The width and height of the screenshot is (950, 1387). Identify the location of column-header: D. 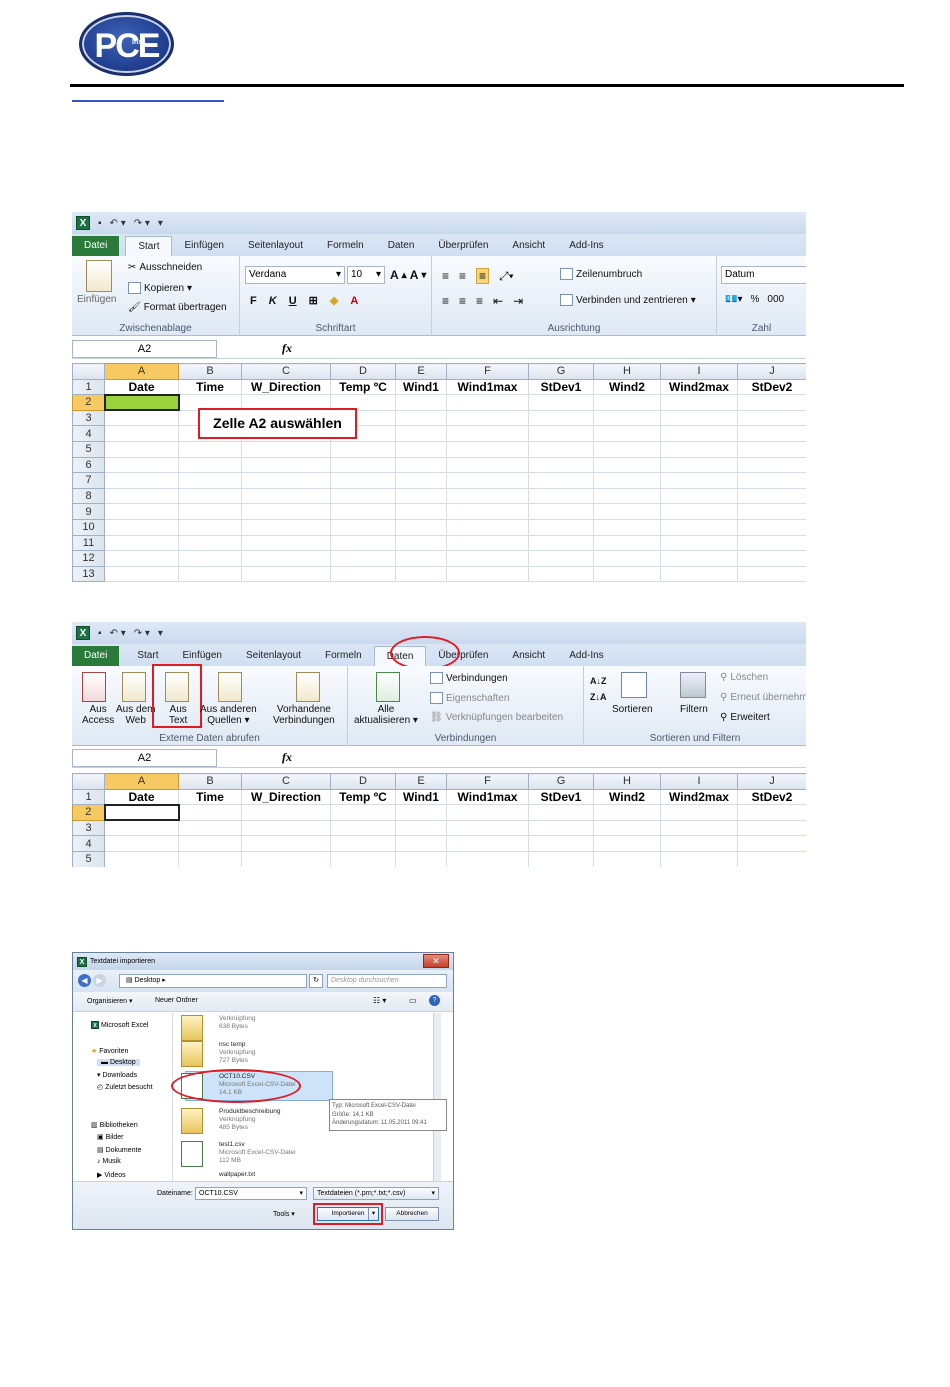
(363, 371).